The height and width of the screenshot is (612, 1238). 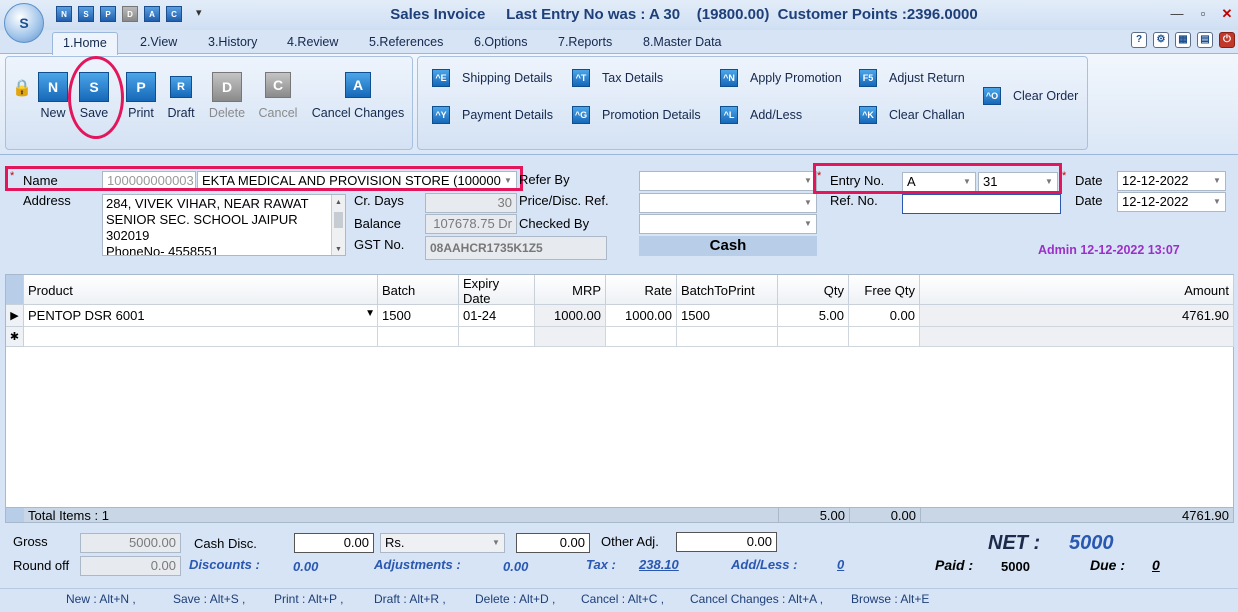 What do you see at coordinates (418, 316) in the screenshot?
I see `cell-batch: 1500` at bounding box center [418, 316].